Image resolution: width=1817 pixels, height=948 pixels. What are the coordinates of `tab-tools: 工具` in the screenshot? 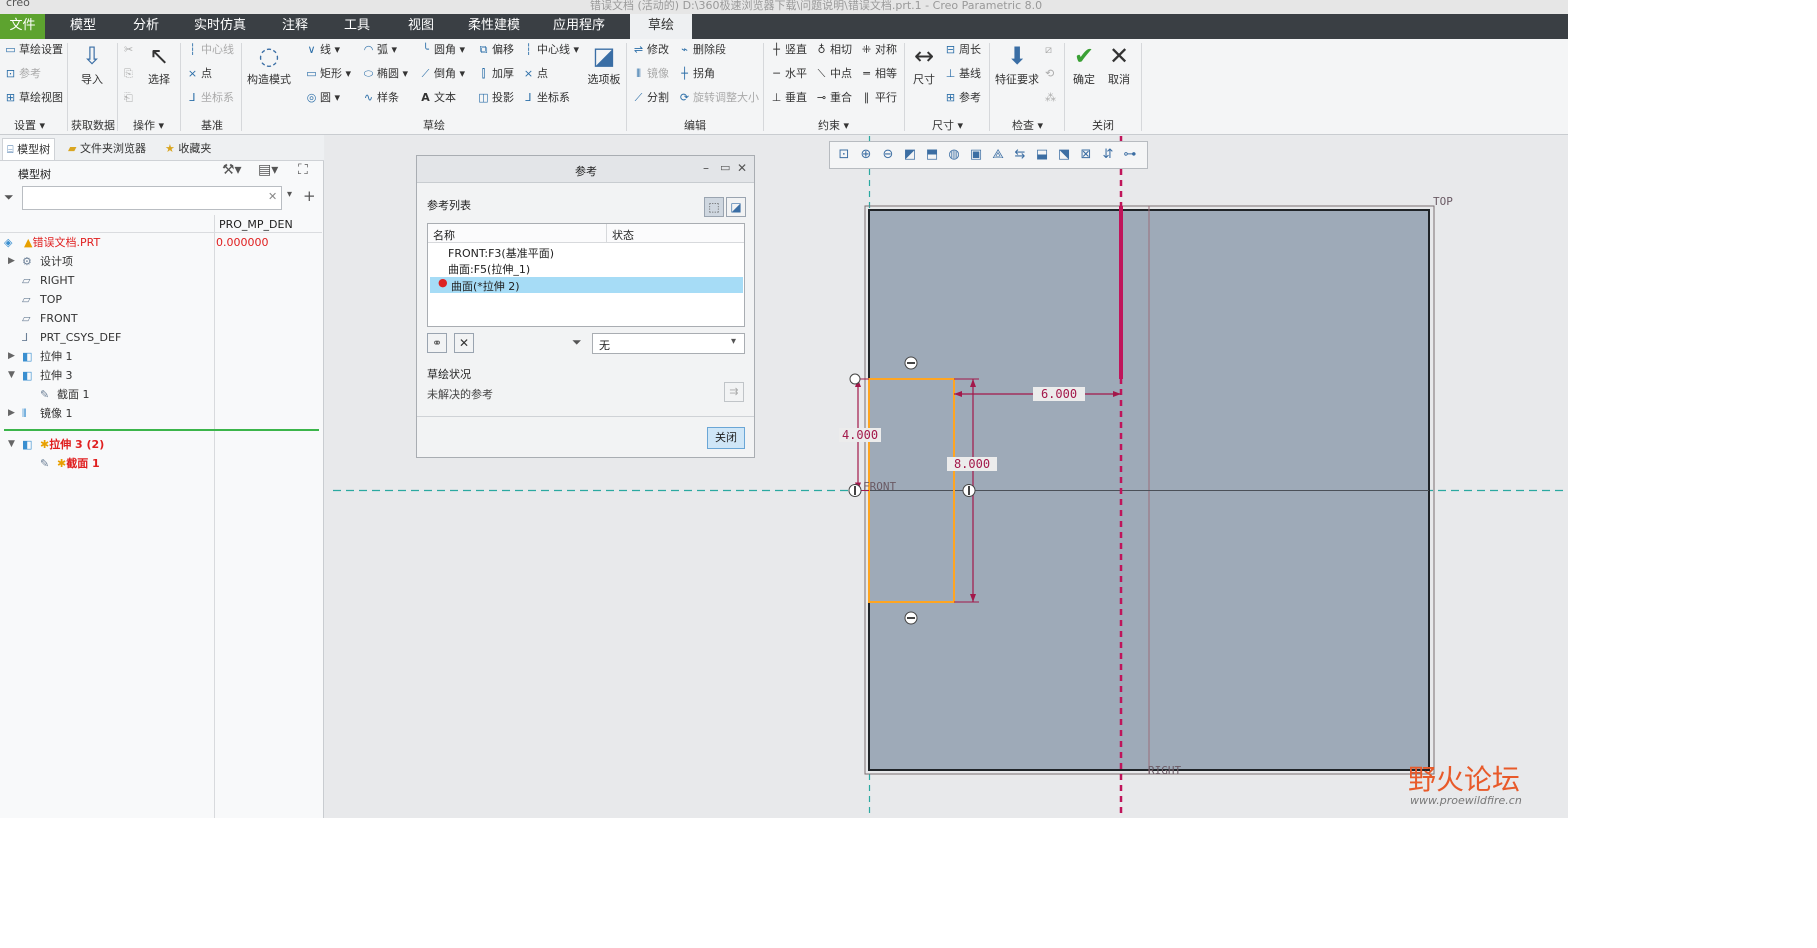 It's located at (357, 26).